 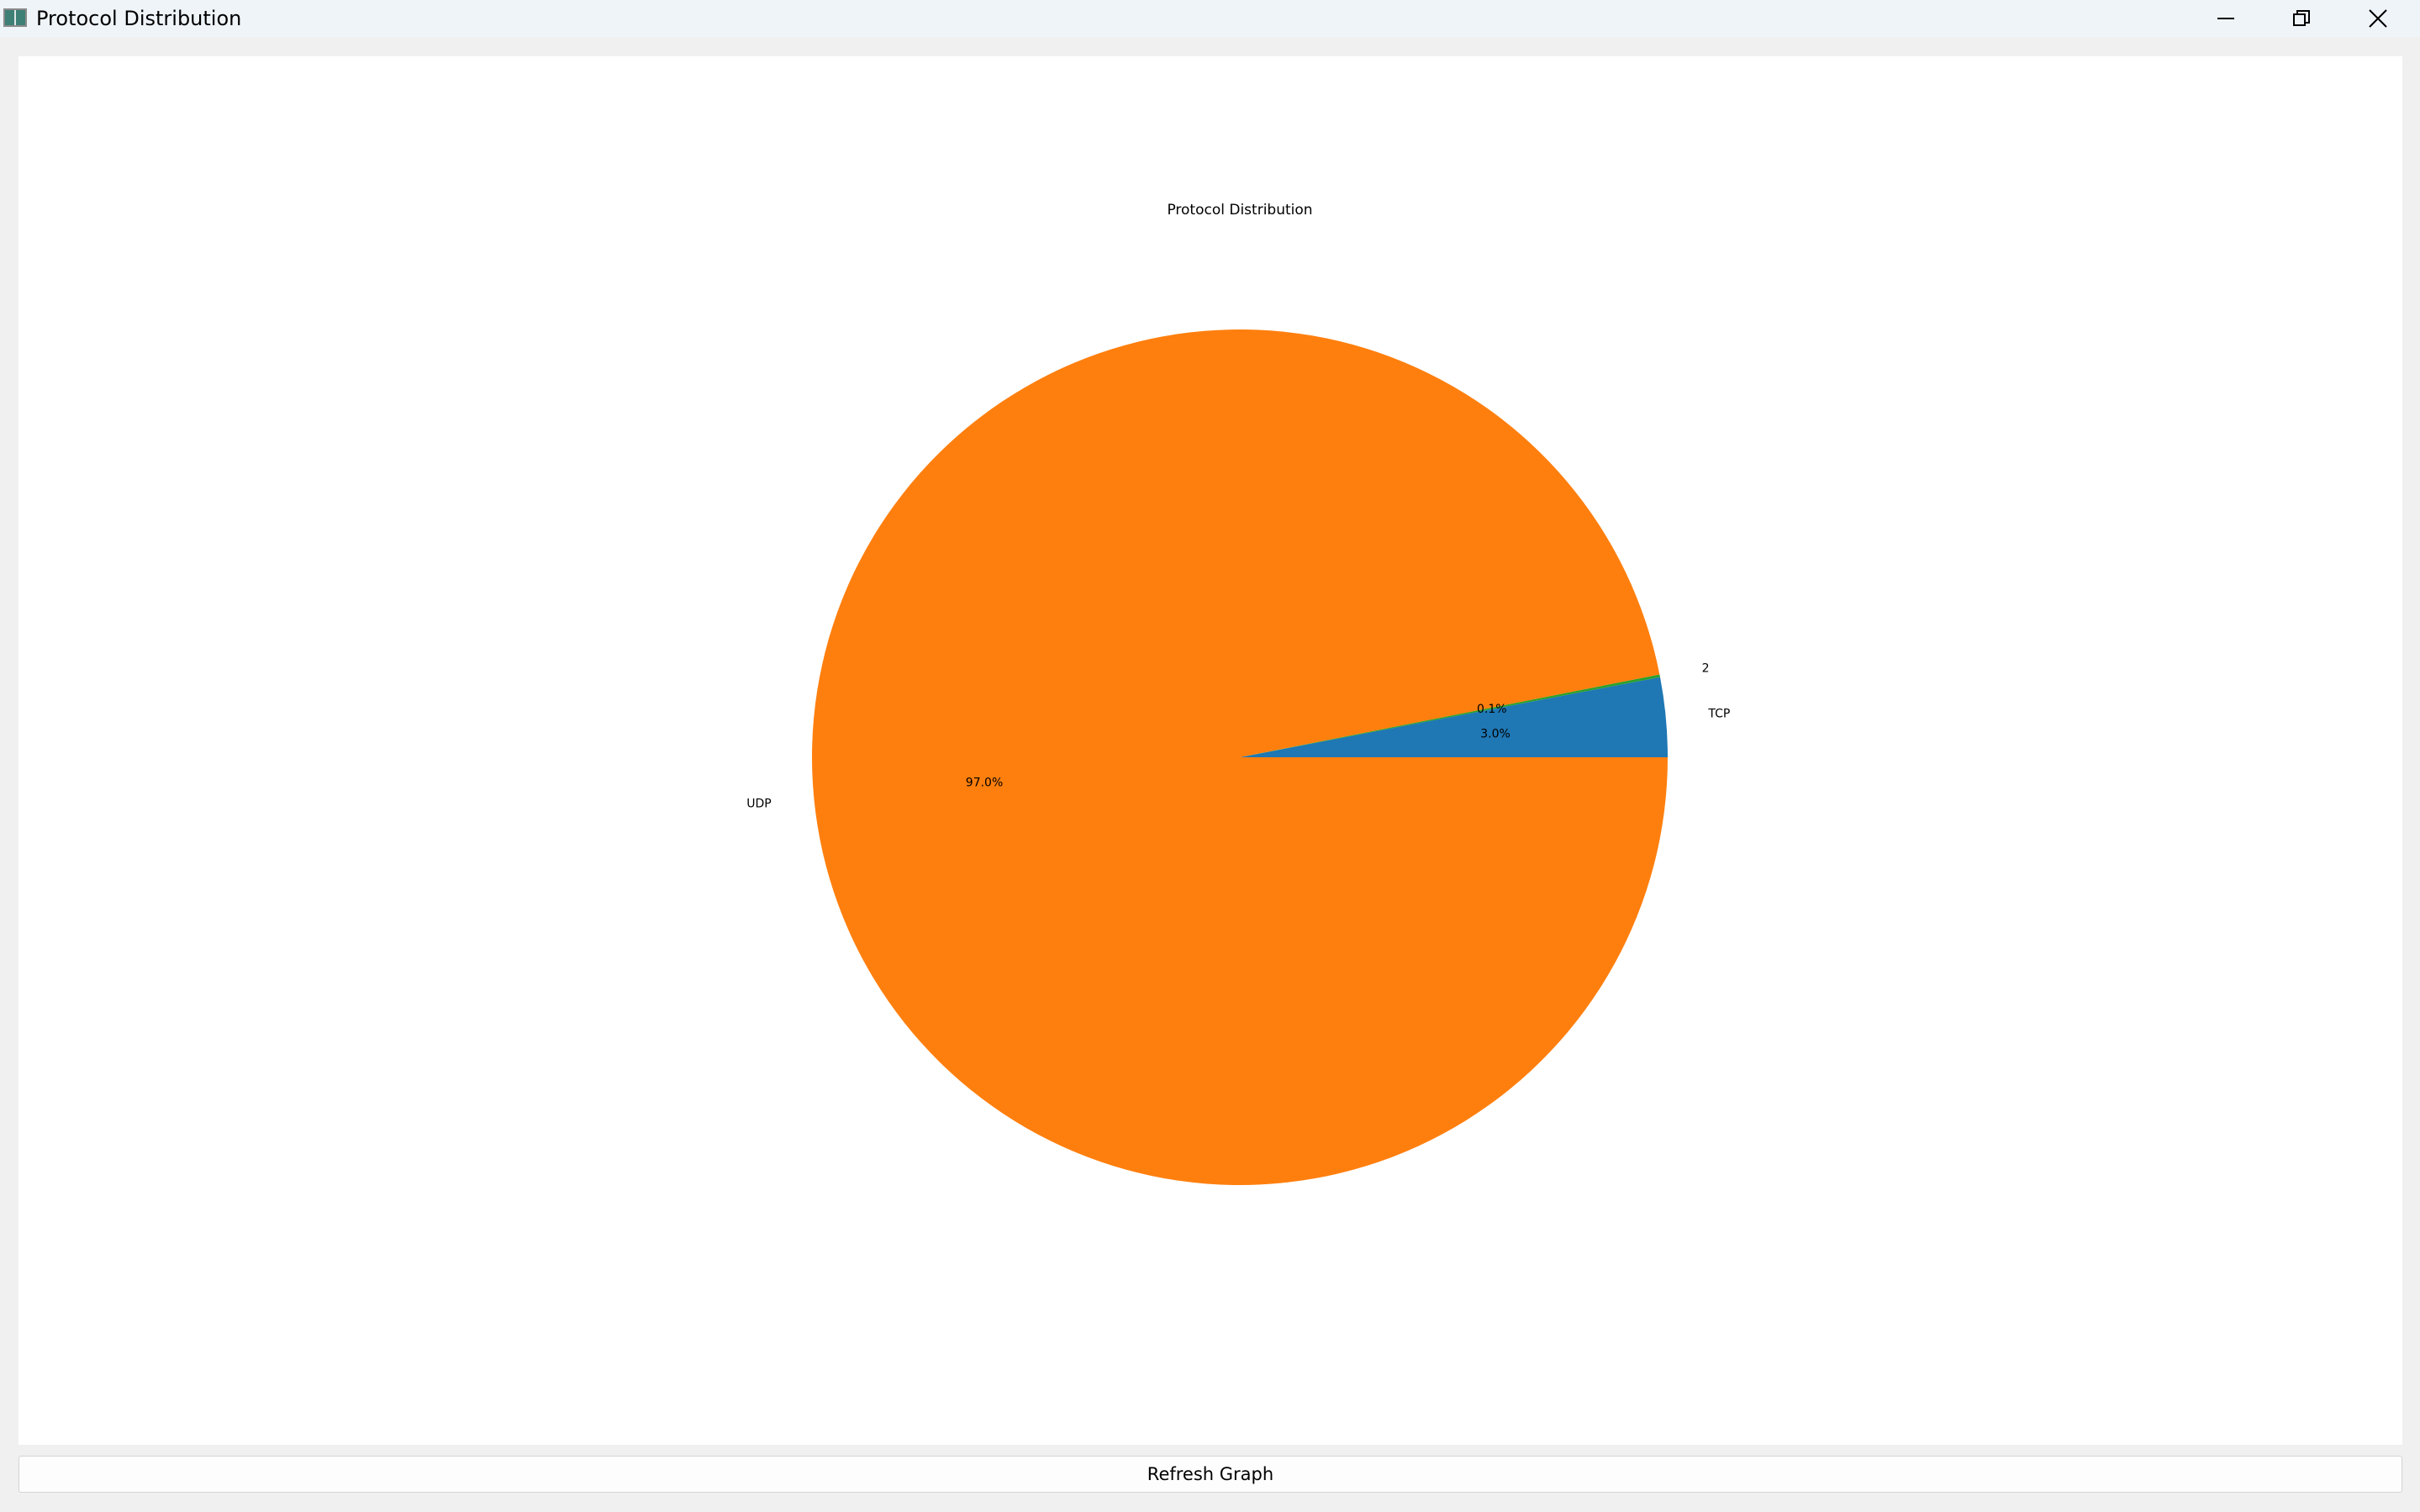 I want to click on minimize-icon, so click(x=2225, y=19).